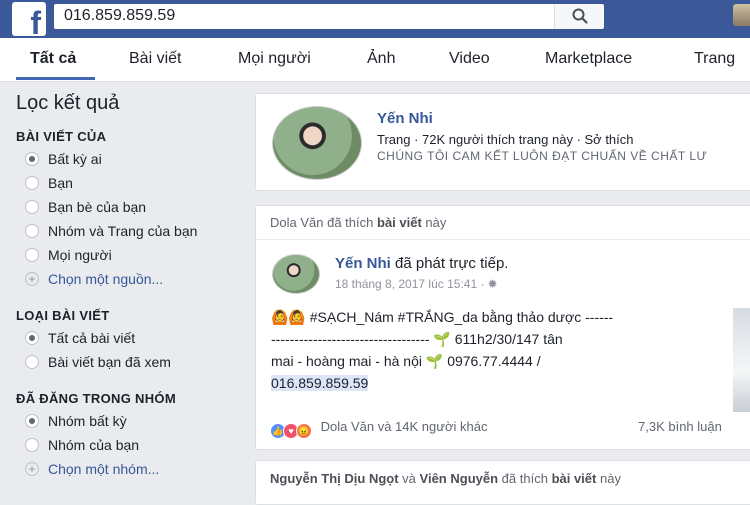  I want to click on card-divider, so click(503, 239).